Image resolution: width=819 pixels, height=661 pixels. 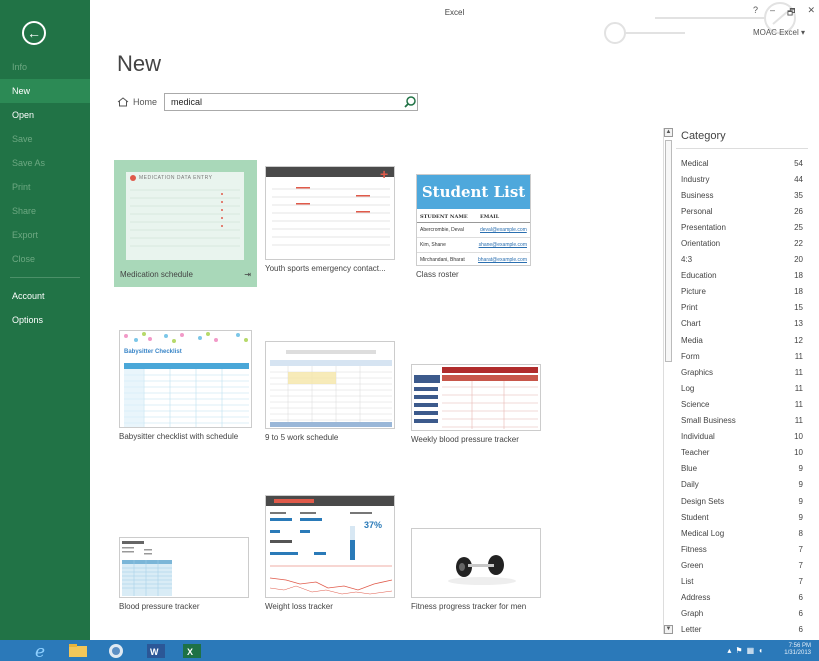 What do you see at coordinates (133, 178) in the screenshot?
I see `template-logo-icon` at bounding box center [133, 178].